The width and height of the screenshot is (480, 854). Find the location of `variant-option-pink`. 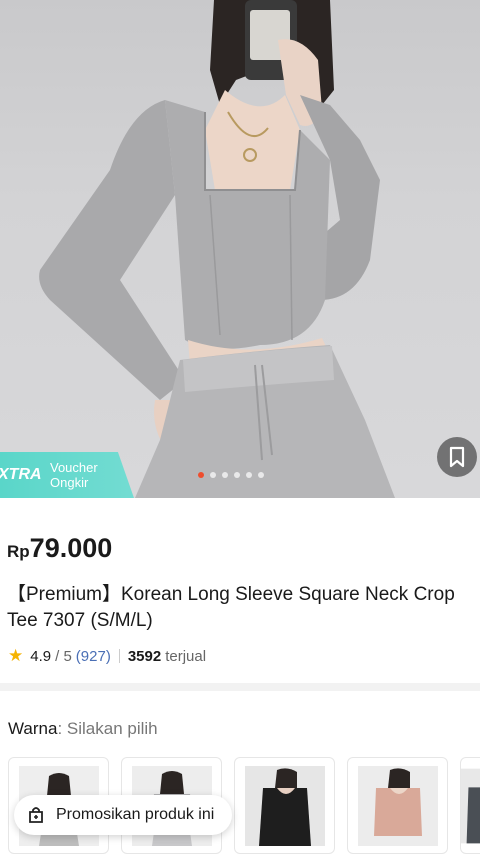

variant-option-pink is located at coordinates (397, 805).